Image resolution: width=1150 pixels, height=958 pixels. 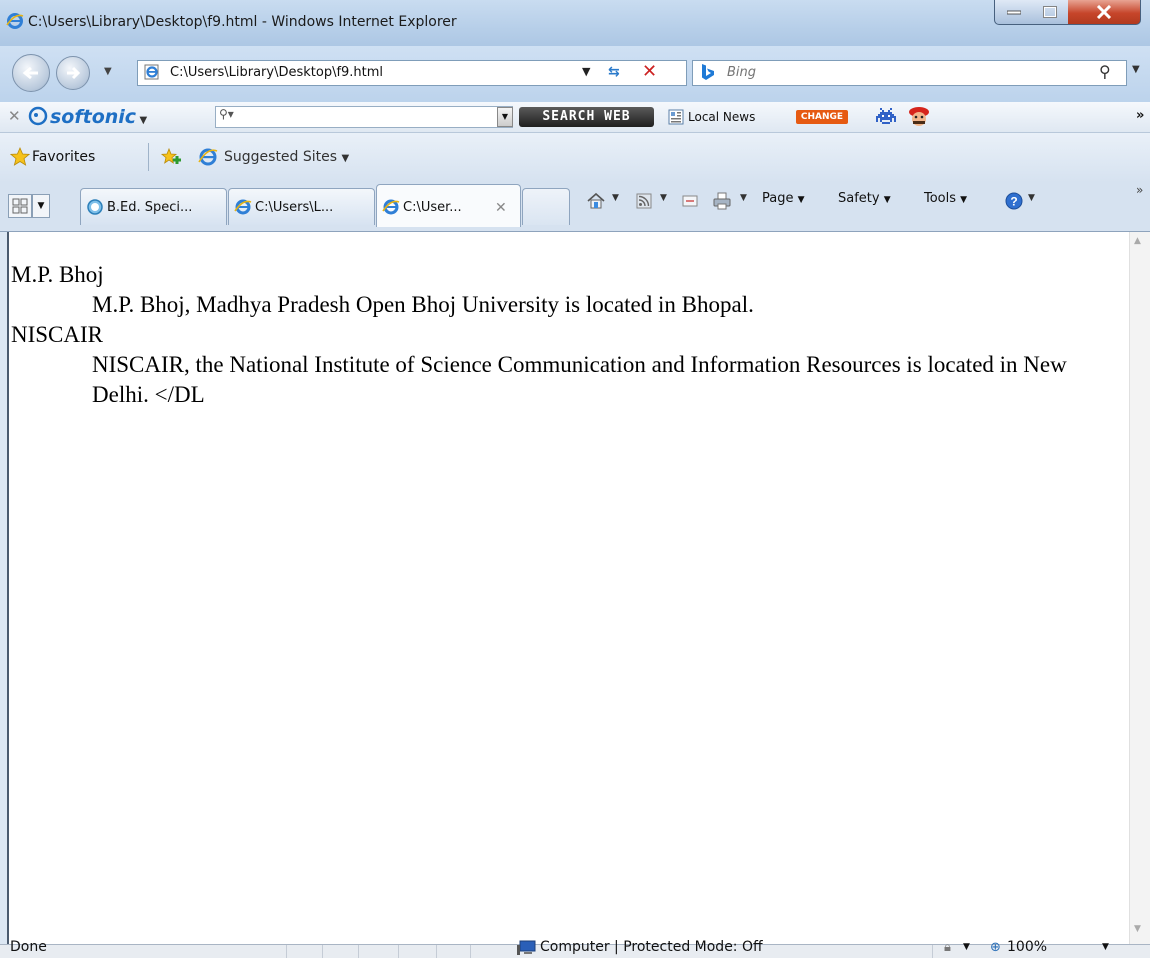 What do you see at coordinates (947, 947) in the screenshot?
I see `privacy-lock-icon: 🔒︎` at bounding box center [947, 947].